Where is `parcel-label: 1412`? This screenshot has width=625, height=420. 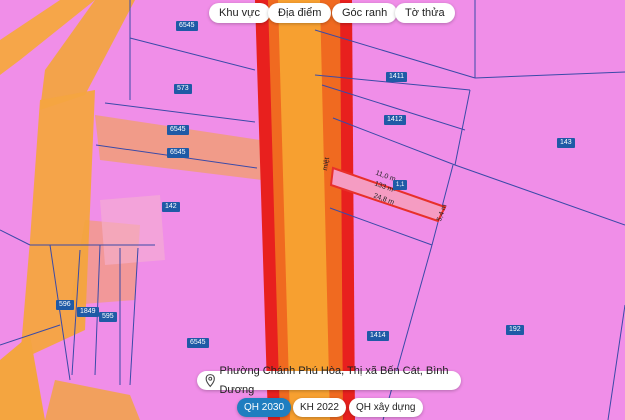
parcel-label: 1412 is located at coordinates (395, 120).